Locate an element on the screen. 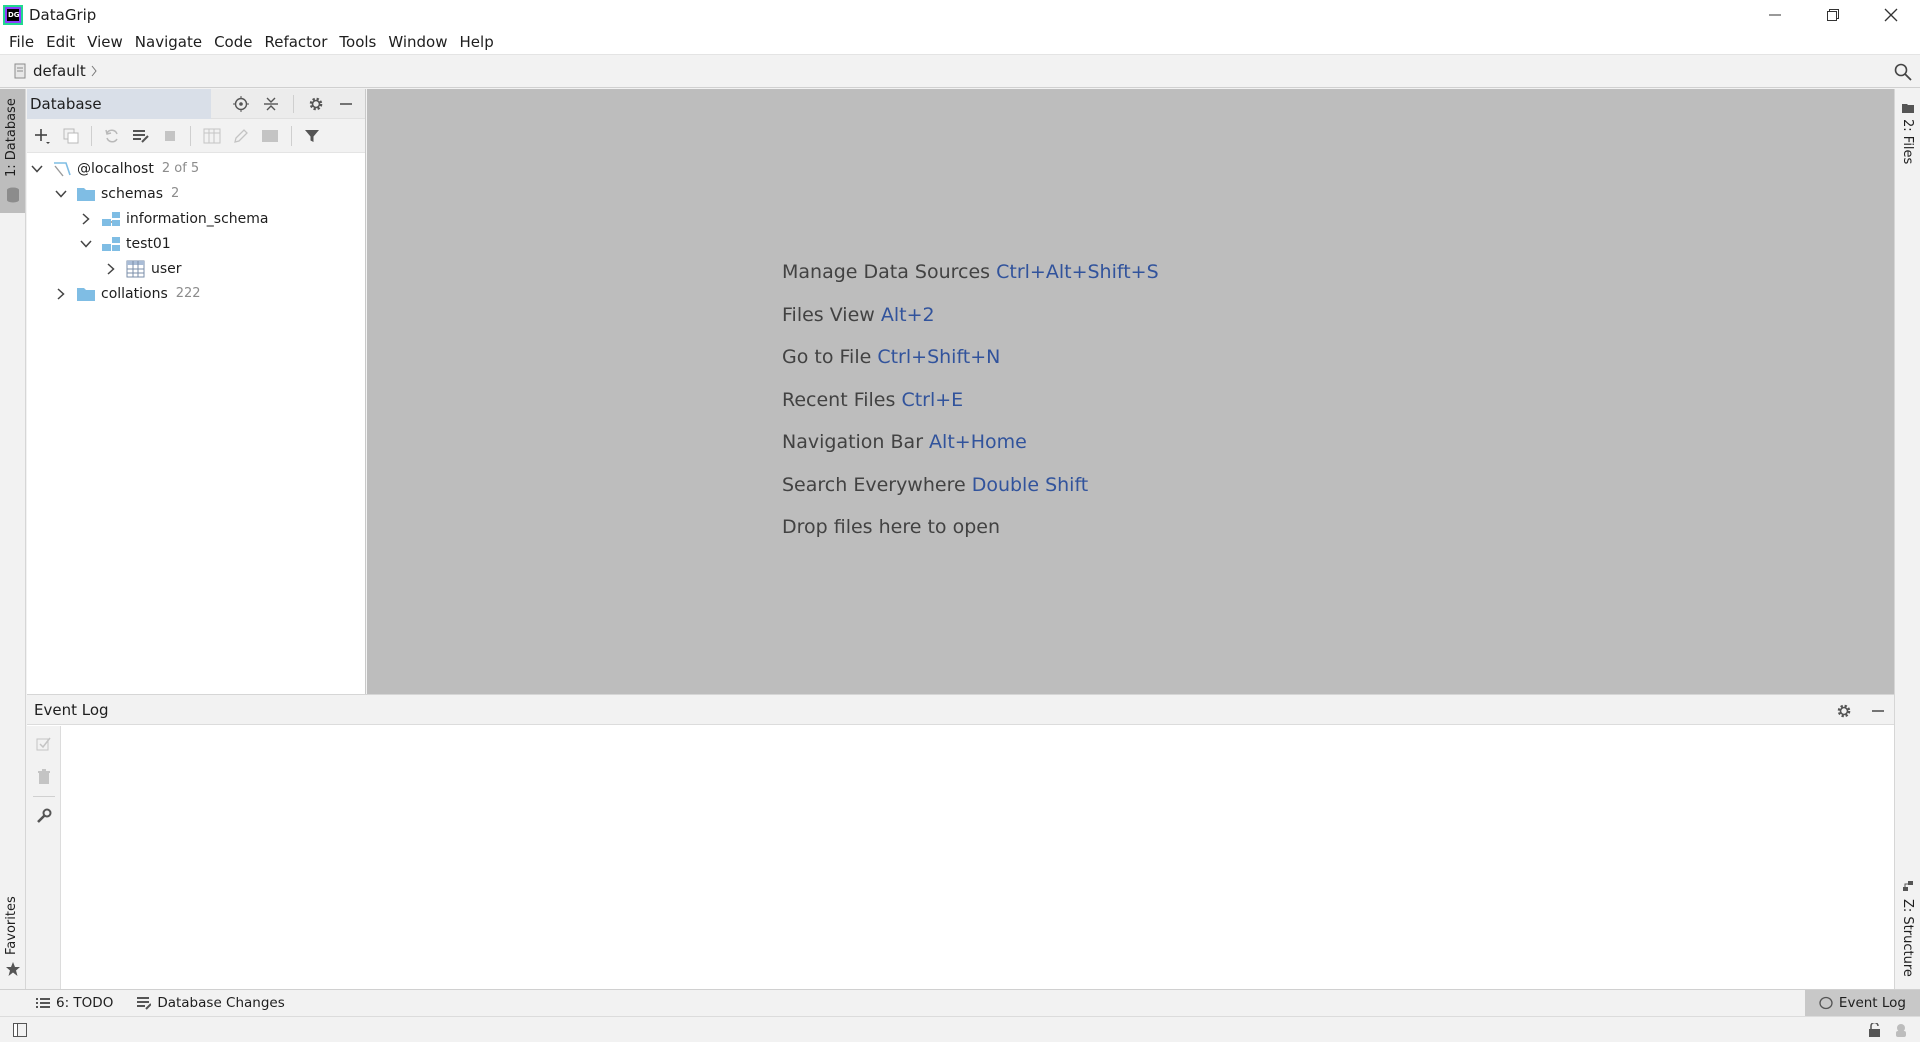  lock-icon is located at coordinates (1875, 1030).